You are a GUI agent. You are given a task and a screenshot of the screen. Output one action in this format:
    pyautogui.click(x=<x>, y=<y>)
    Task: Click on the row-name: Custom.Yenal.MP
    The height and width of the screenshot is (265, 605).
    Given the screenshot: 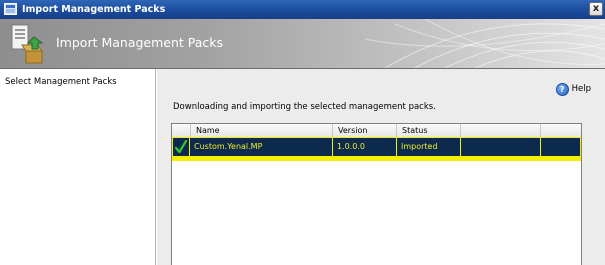 What is the action you would take?
    pyautogui.click(x=261, y=147)
    